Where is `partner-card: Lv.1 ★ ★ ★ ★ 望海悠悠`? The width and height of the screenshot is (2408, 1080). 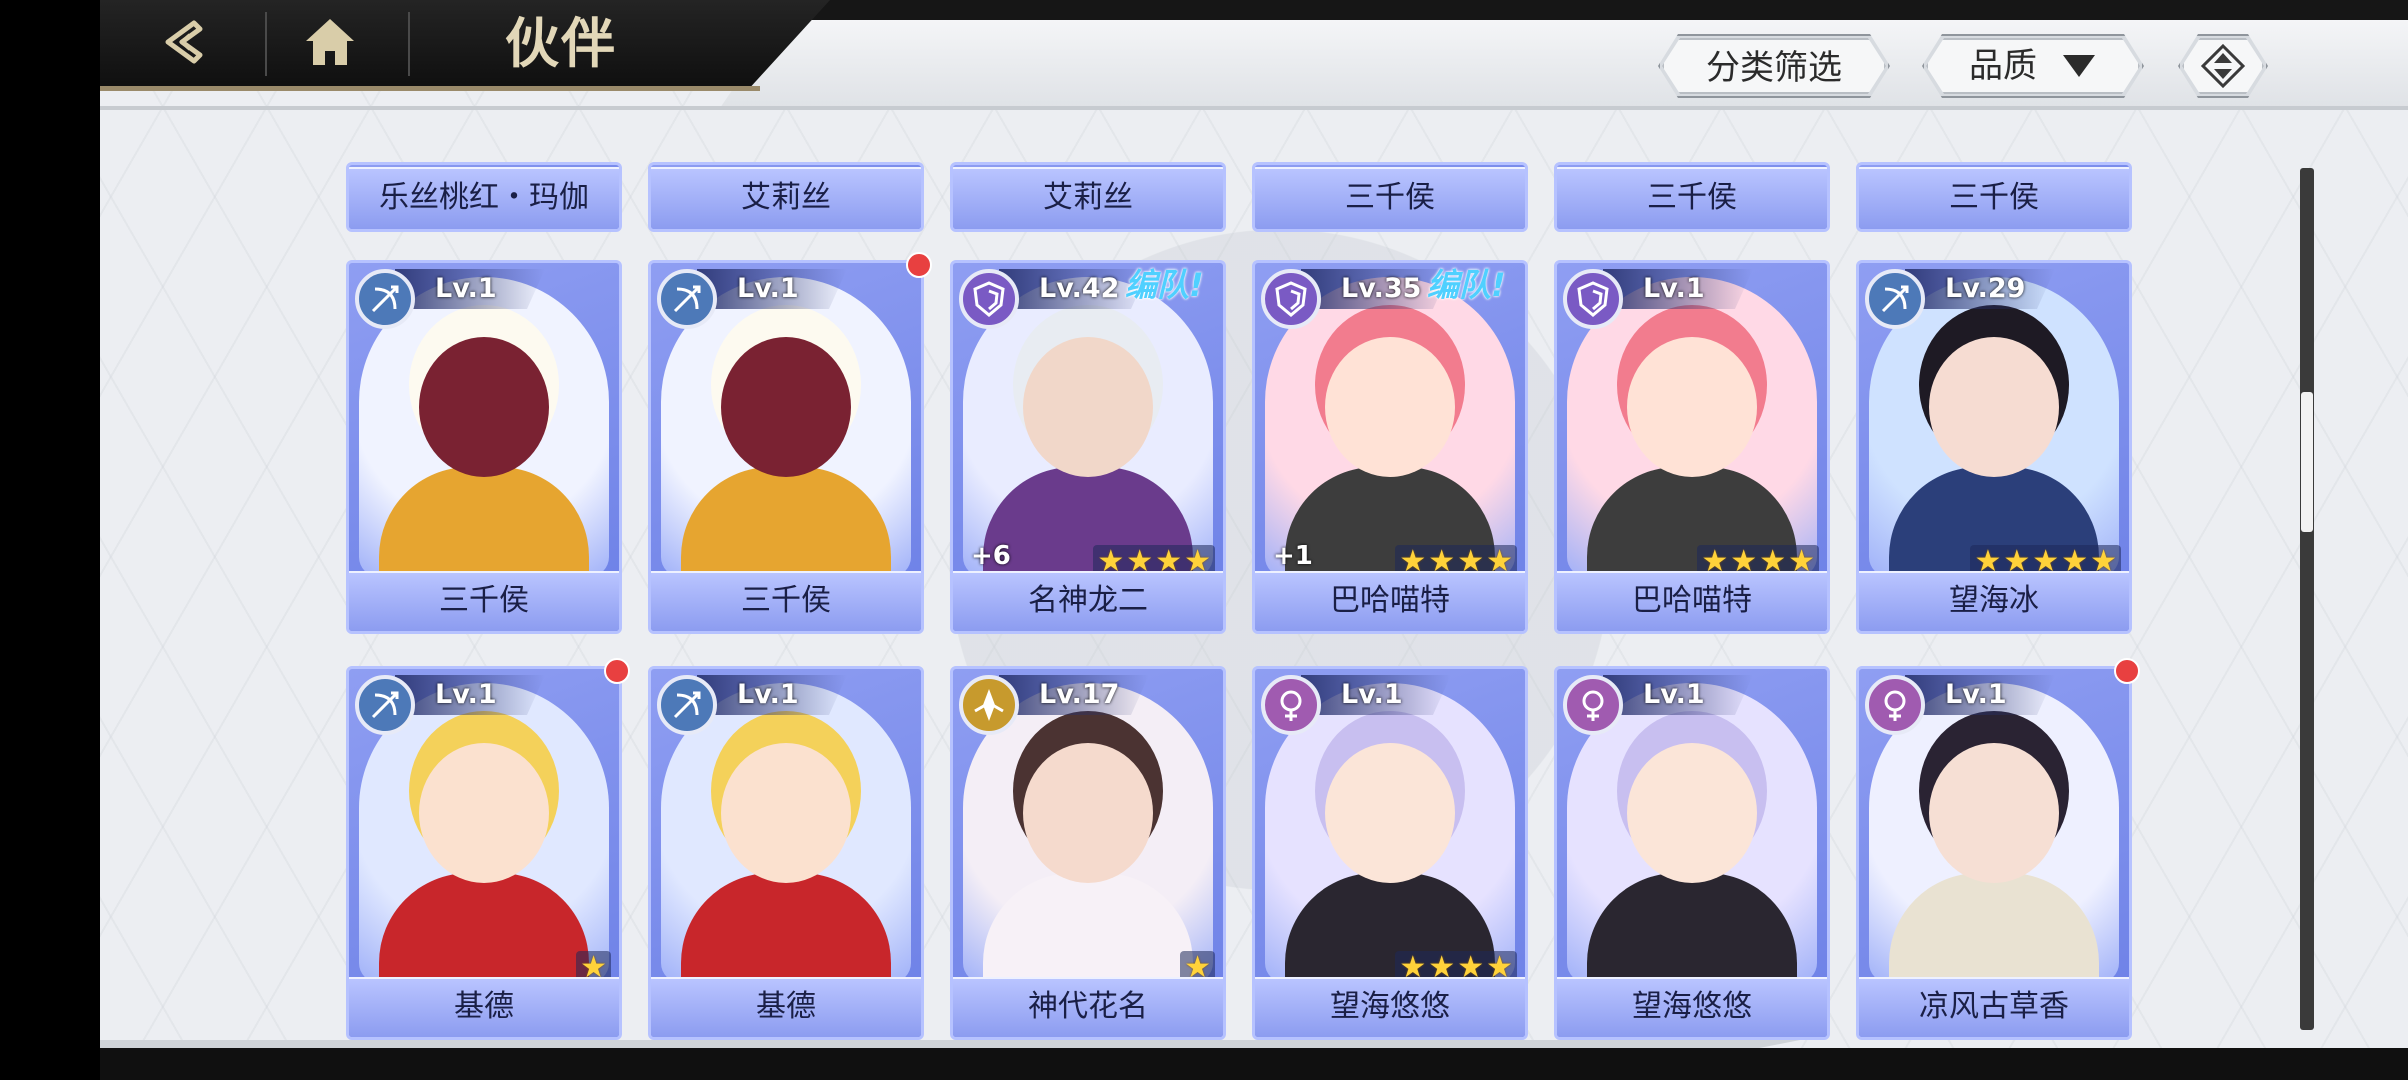 partner-card: Lv.1 ★ ★ ★ ★ 望海悠悠 is located at coordinates (1390, 853).